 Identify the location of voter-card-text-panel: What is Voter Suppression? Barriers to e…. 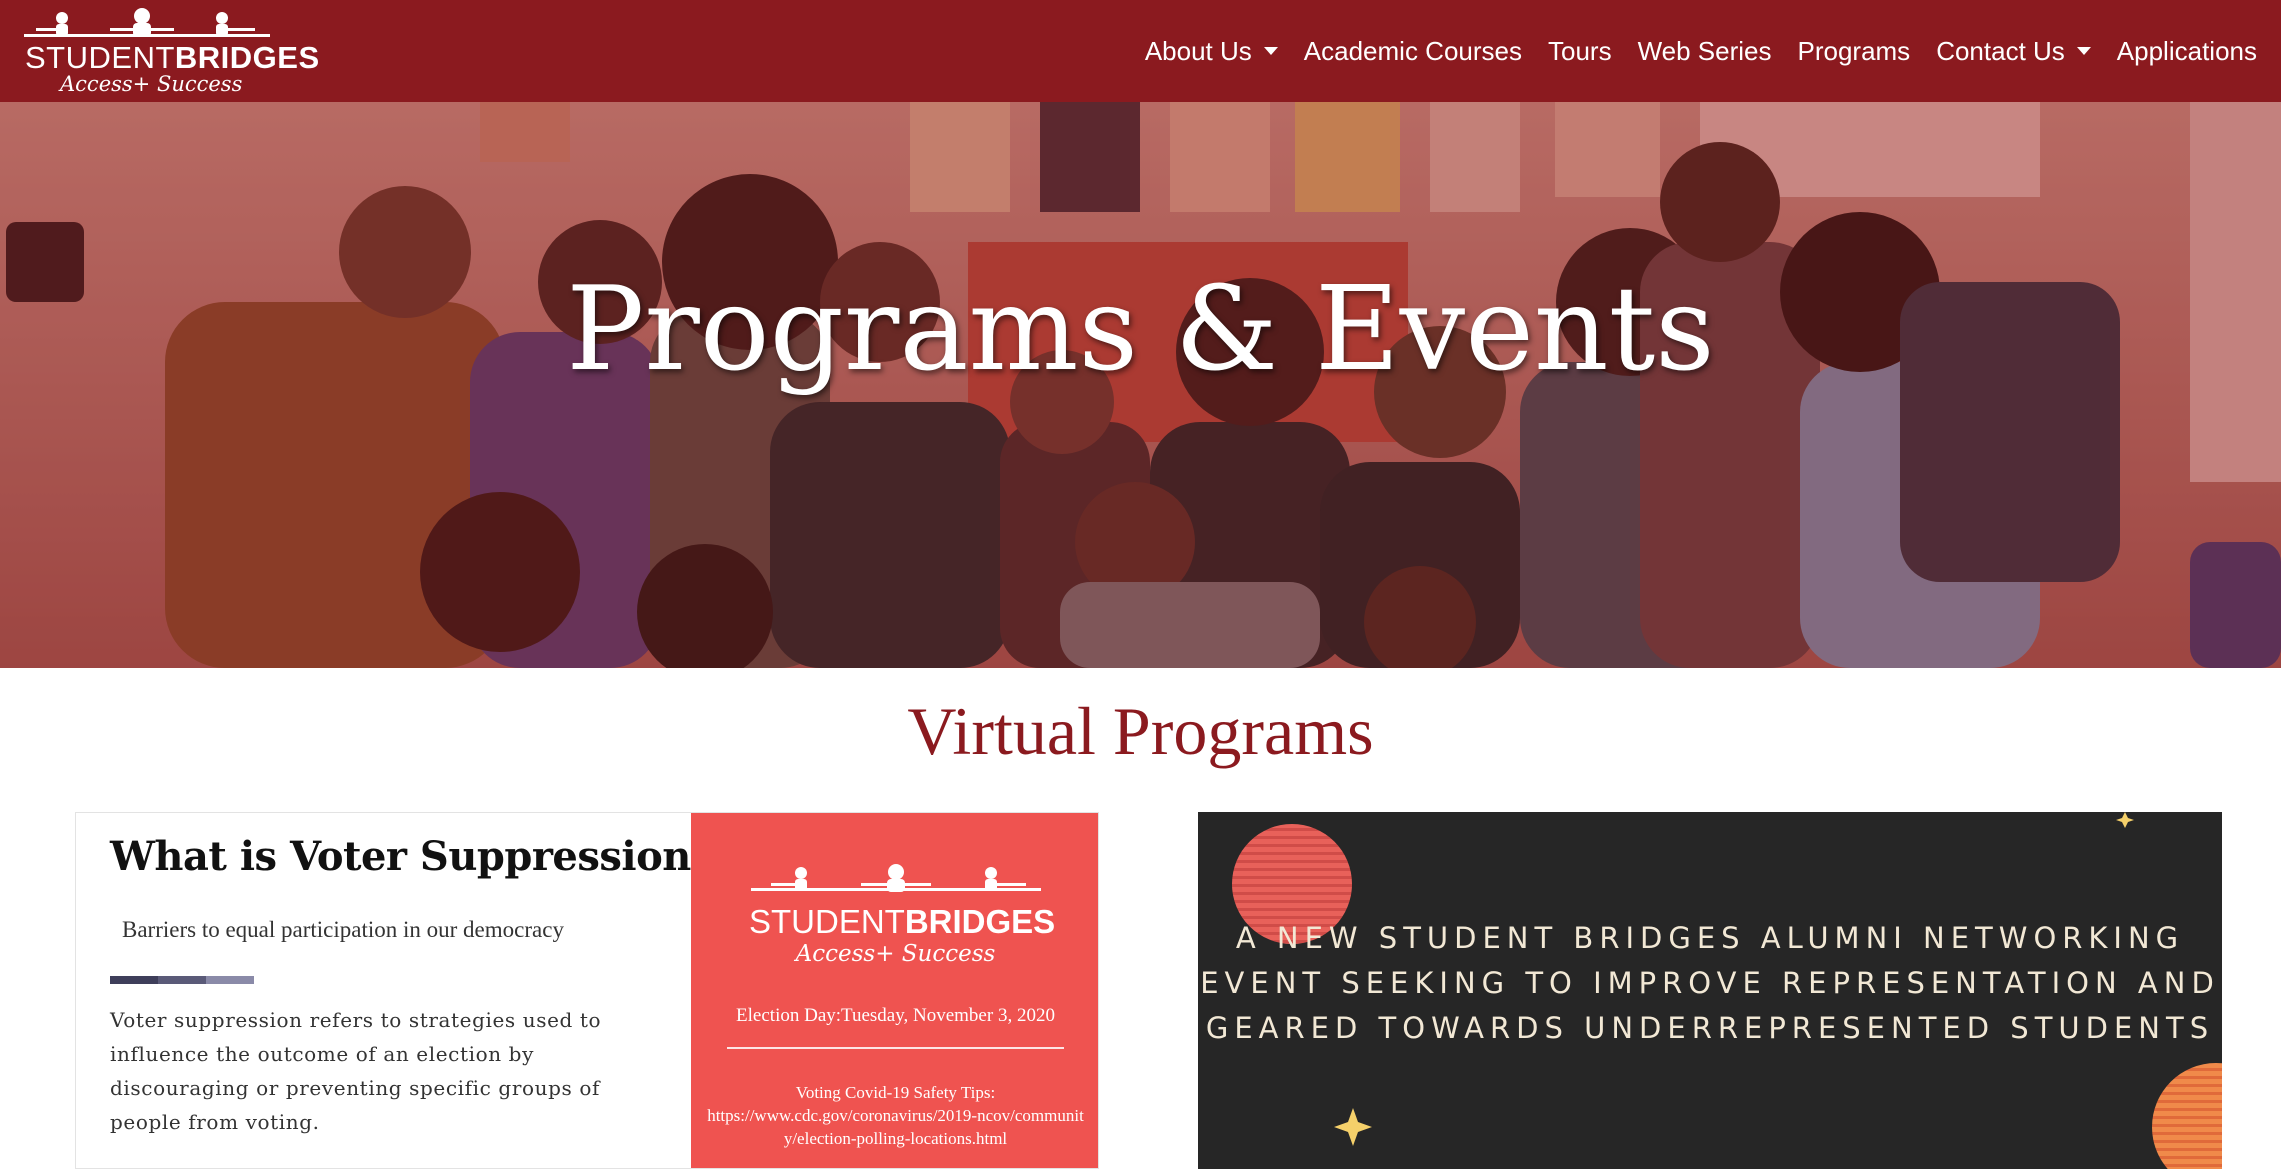
(395, 990).